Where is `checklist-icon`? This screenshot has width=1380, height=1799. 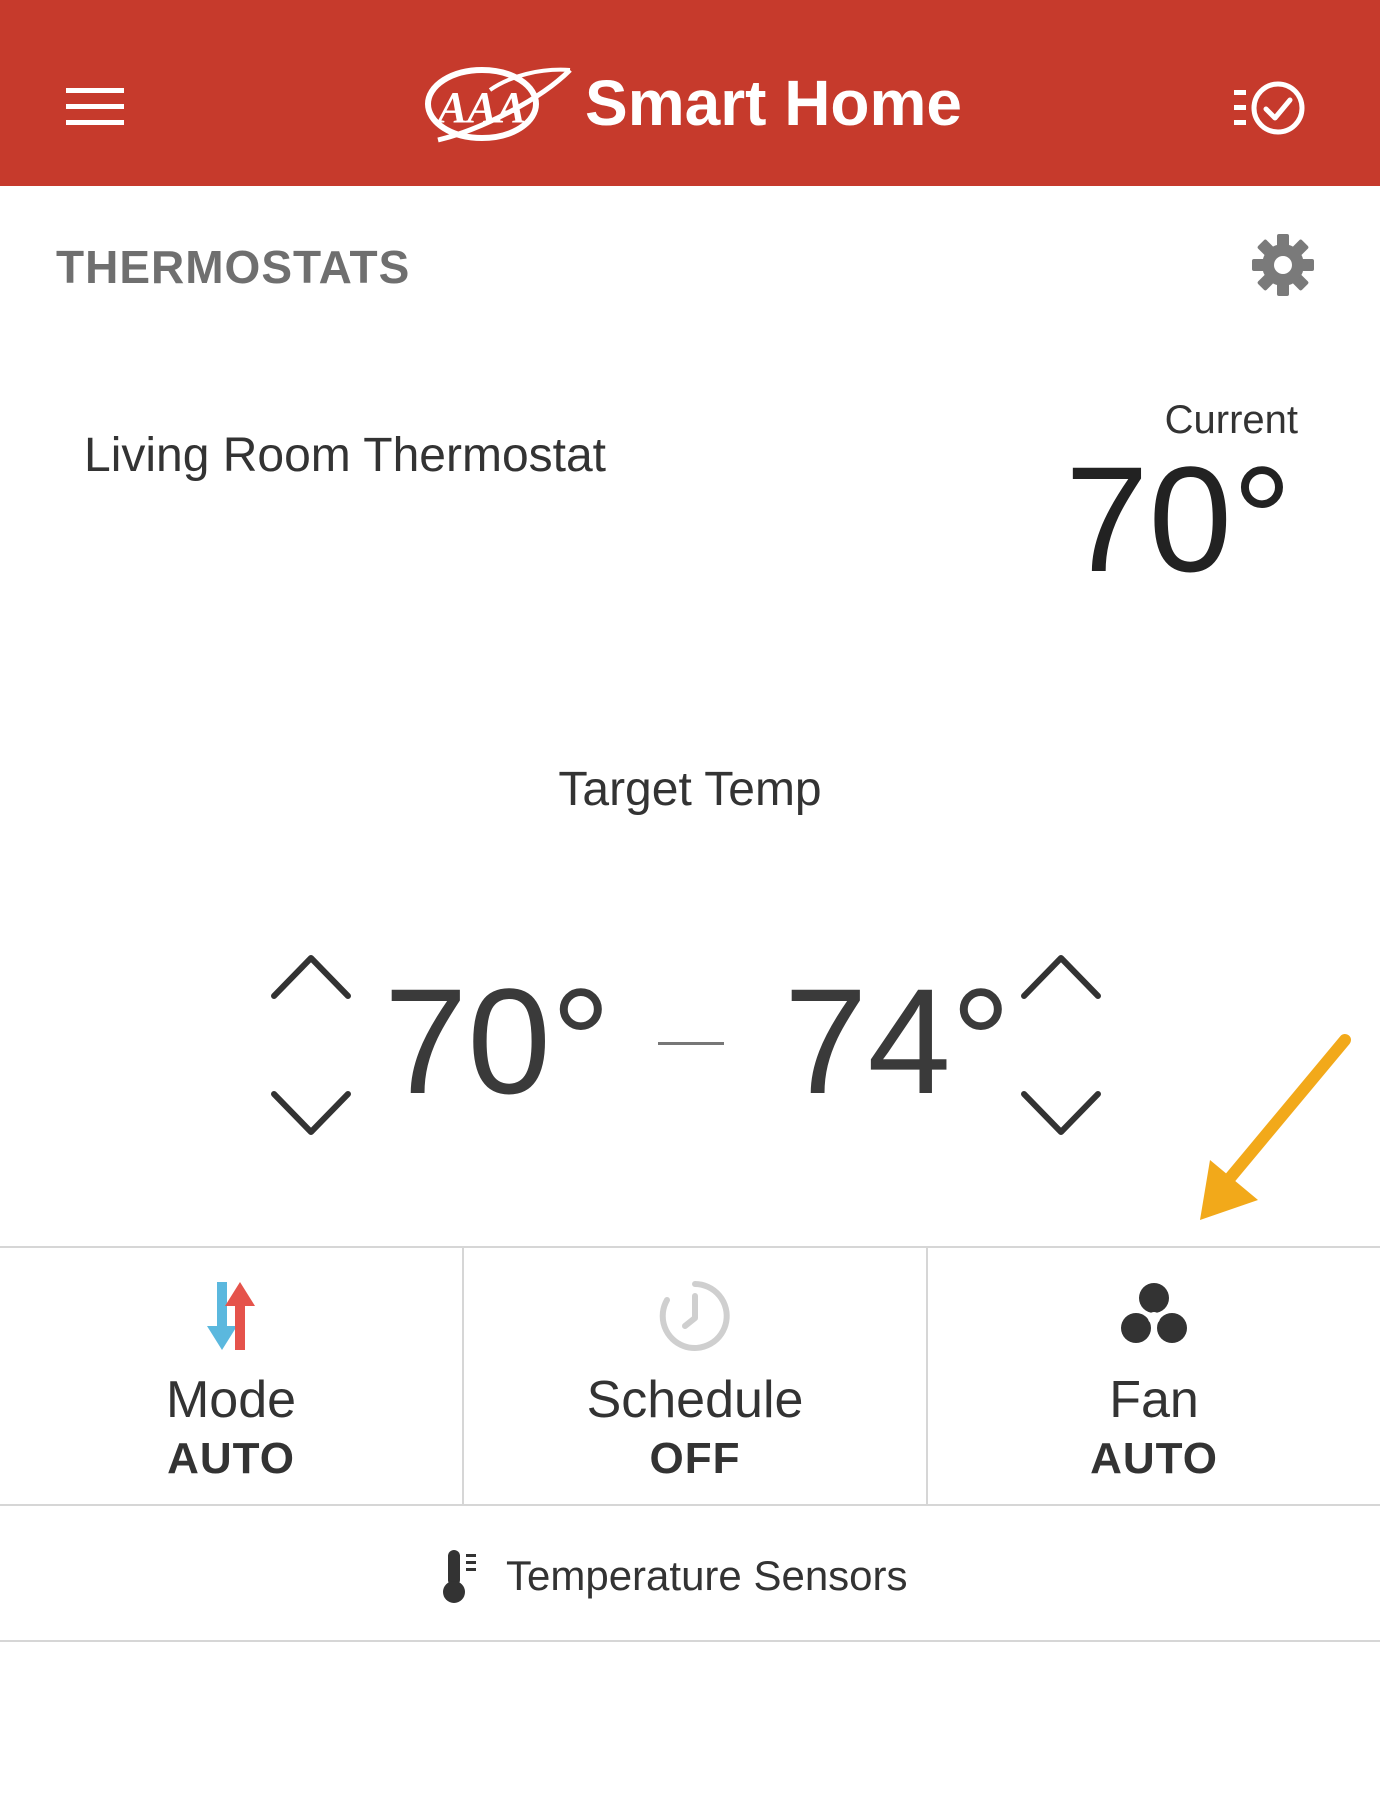 checklist-icon is located at coordinates (1269, 108).